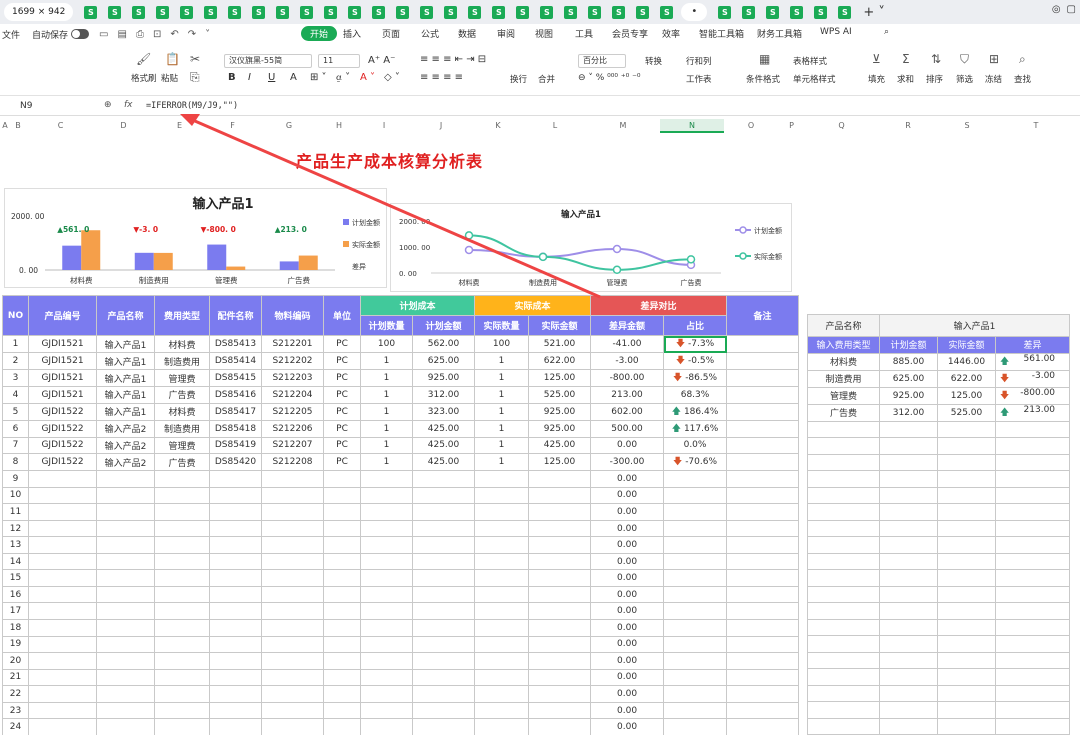 This screenshot has height=735, width=1080. What do you see at coordinates (292, 462) in the screenshot?
I see `cell-material: S212208` at bounding box center [292, 462].